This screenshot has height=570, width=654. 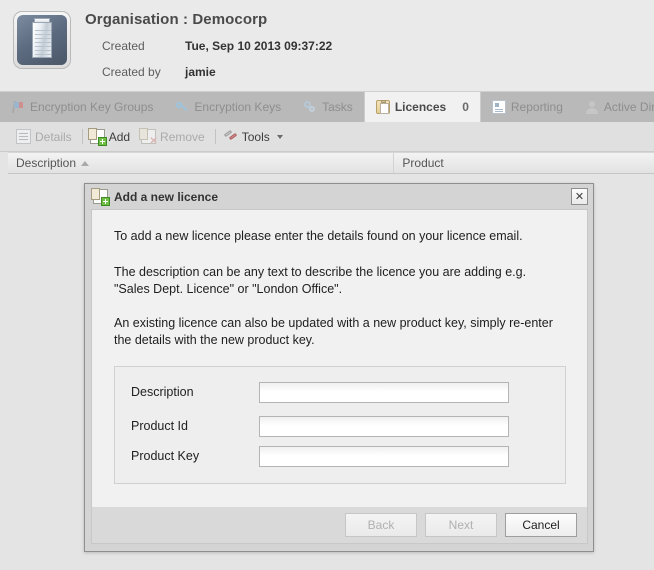 What do you see at coordinates (310, 107) in the screenshot?
I see `gears-icon` at bounding box center [310, 107].